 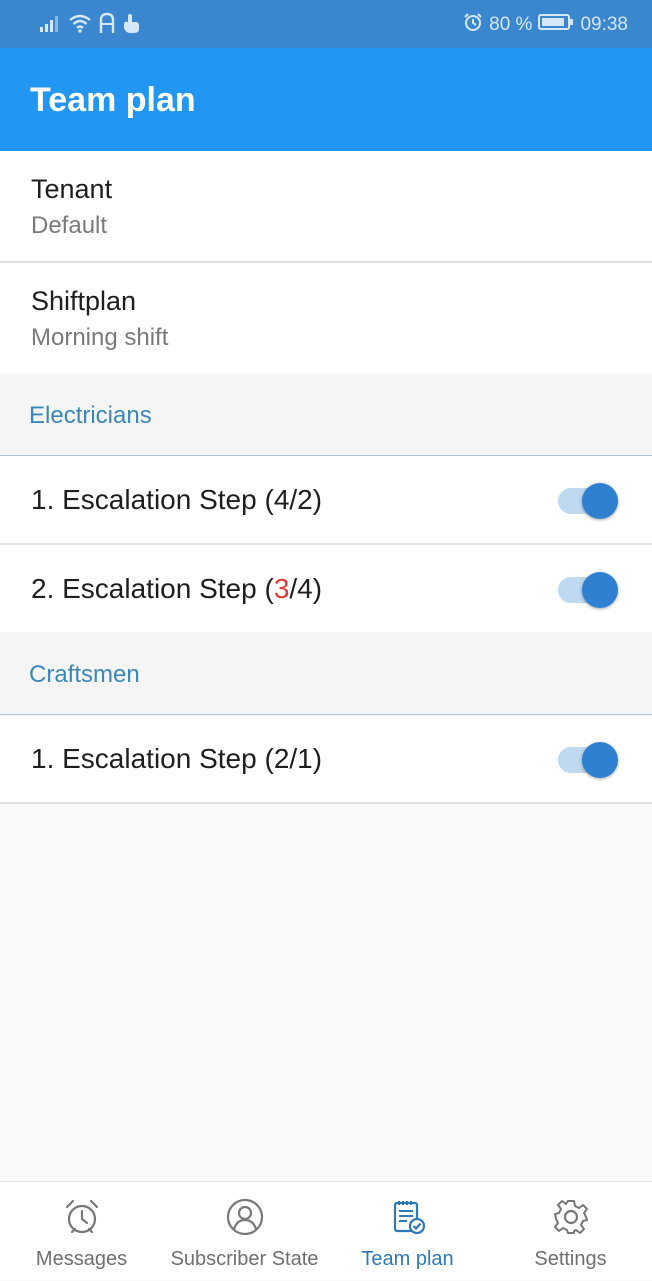 I want to click on person-circle-icon, so click(x=245, y=1217).